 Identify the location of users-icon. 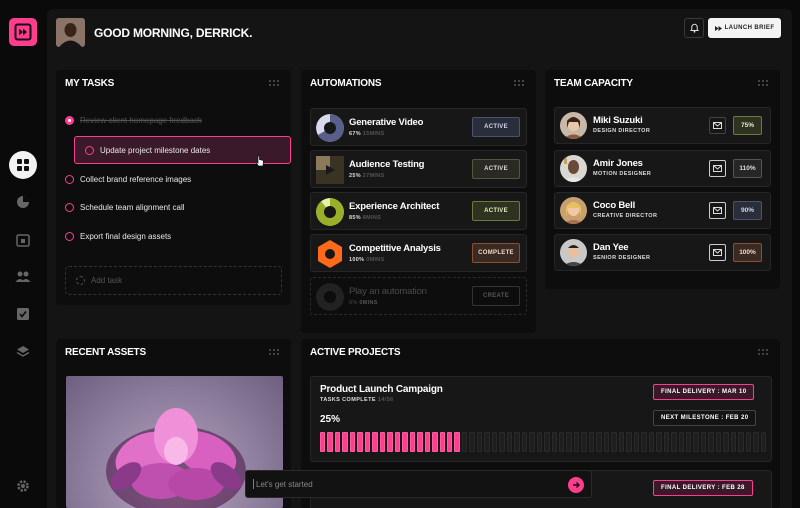
(23, 276).